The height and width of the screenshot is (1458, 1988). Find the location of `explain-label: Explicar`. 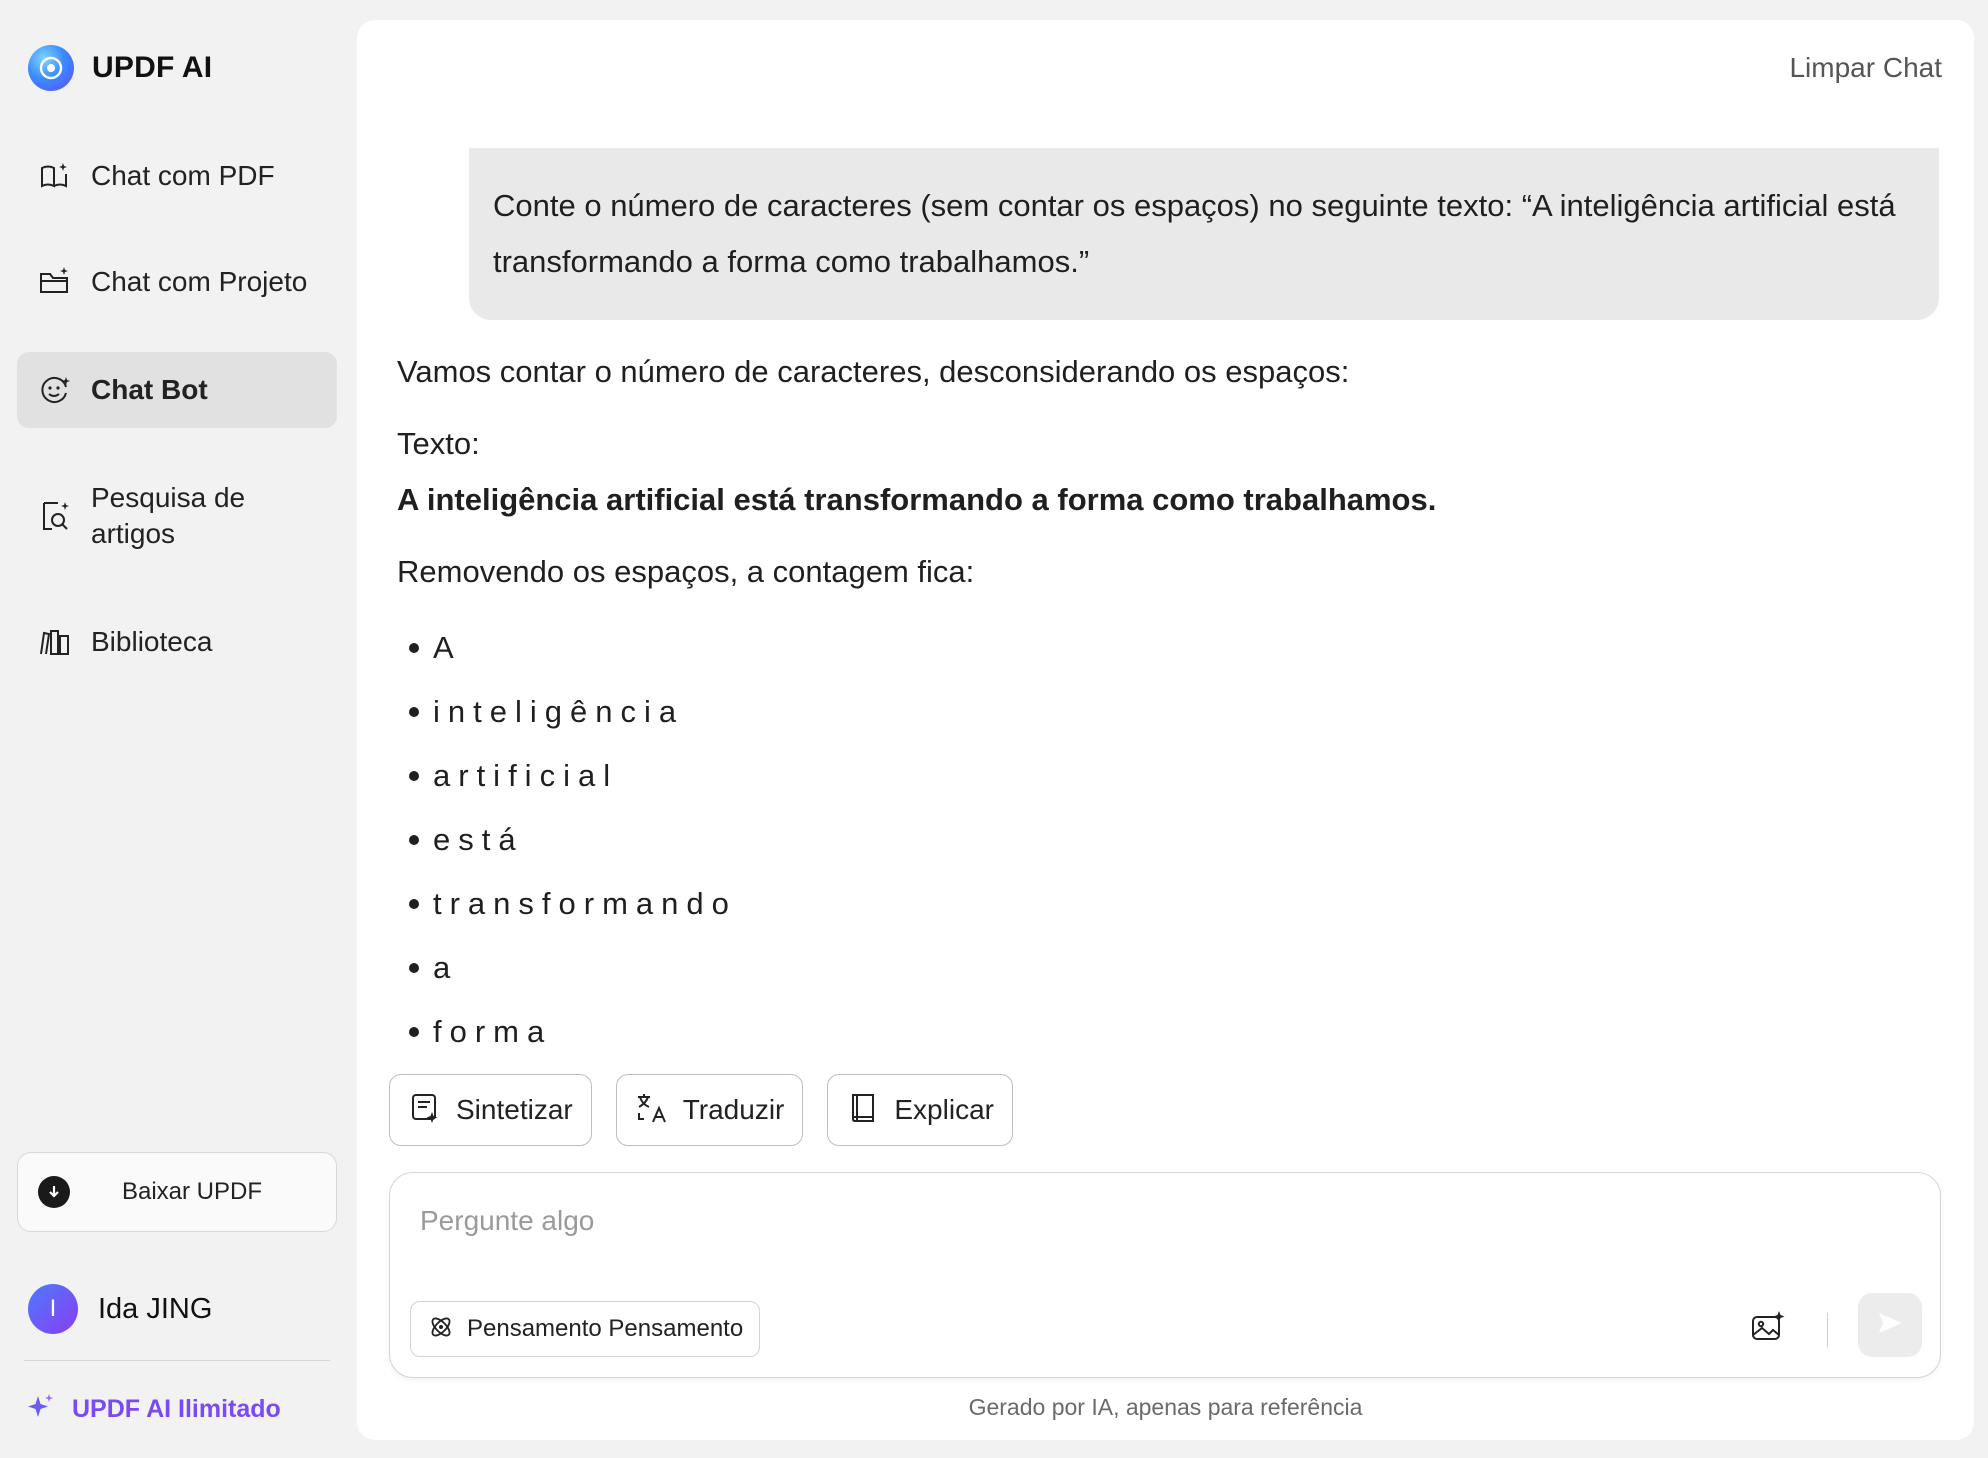

explain-label: Explicar is located at coordinates (944, 1109).